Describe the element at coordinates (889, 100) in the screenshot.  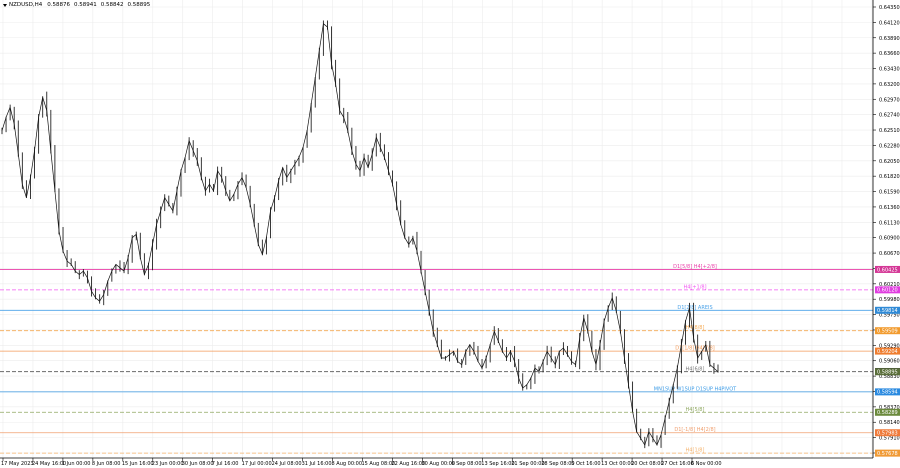
I see `price-axis-label: 0.62970` at that location.